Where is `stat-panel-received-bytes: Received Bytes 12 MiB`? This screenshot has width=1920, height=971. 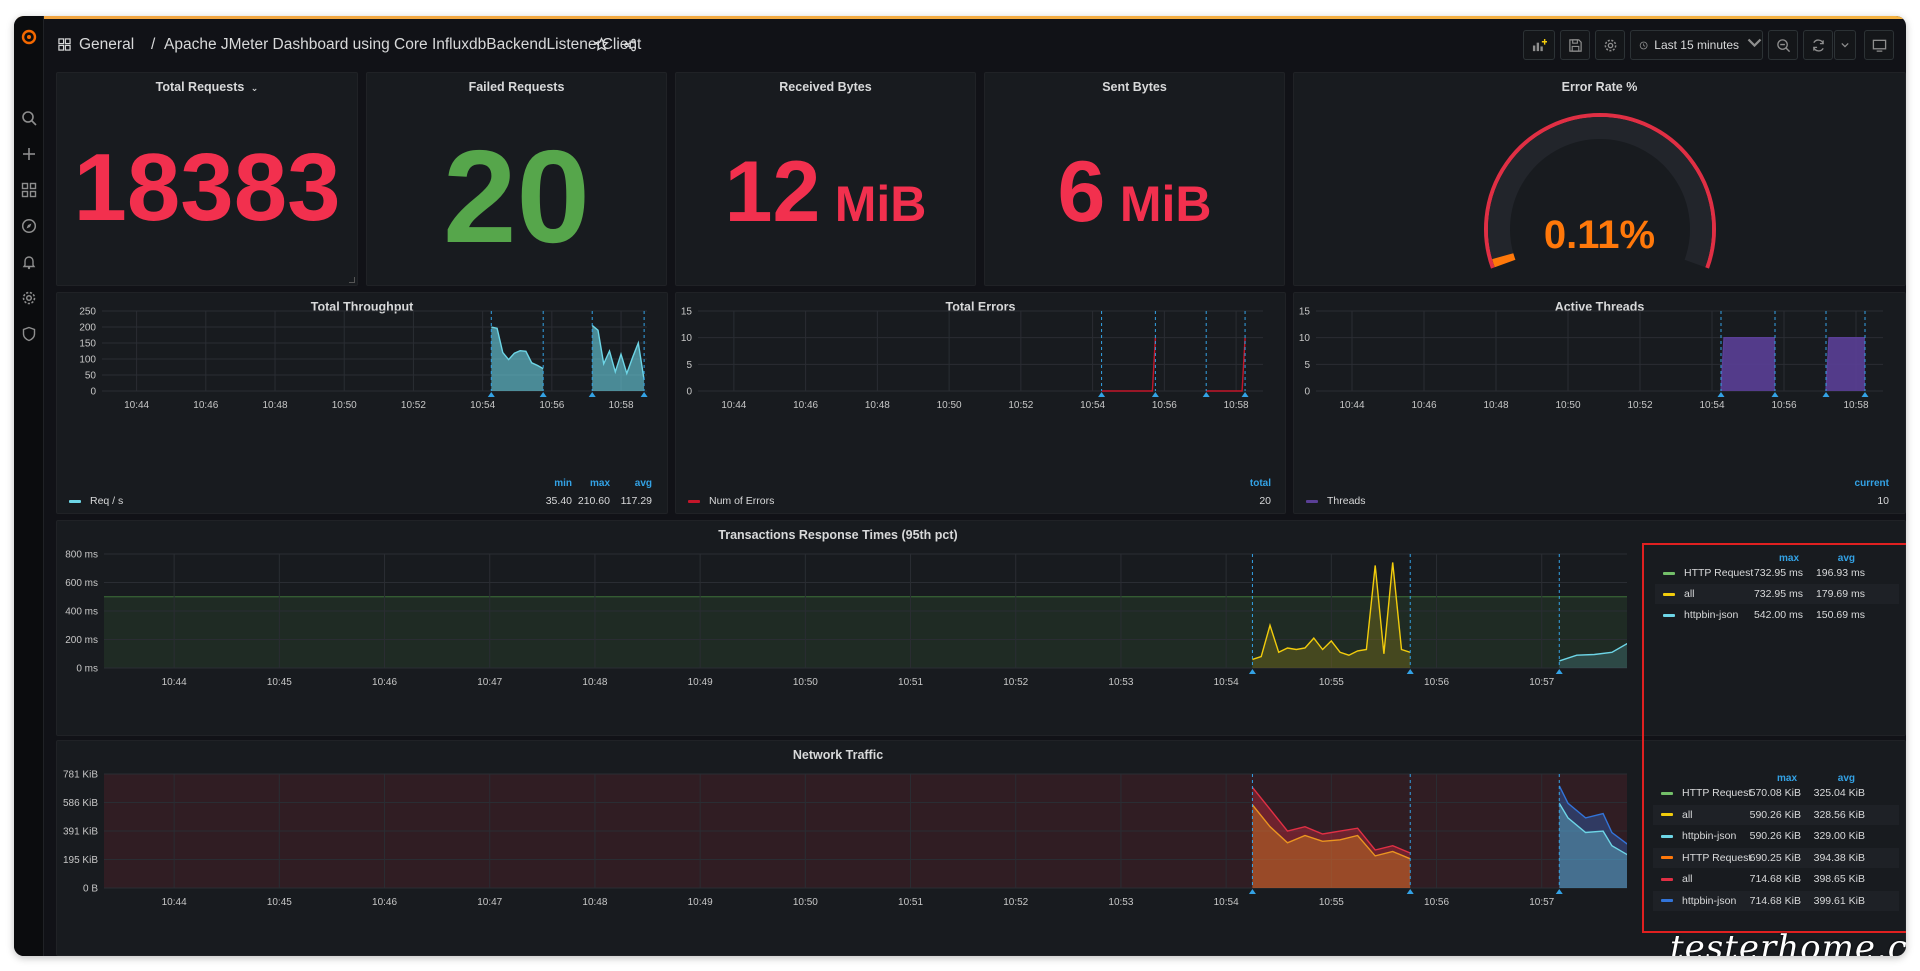 stat-panel-received-bytes: Received Bytes 12 MiB is located at coordinates (825, 179).